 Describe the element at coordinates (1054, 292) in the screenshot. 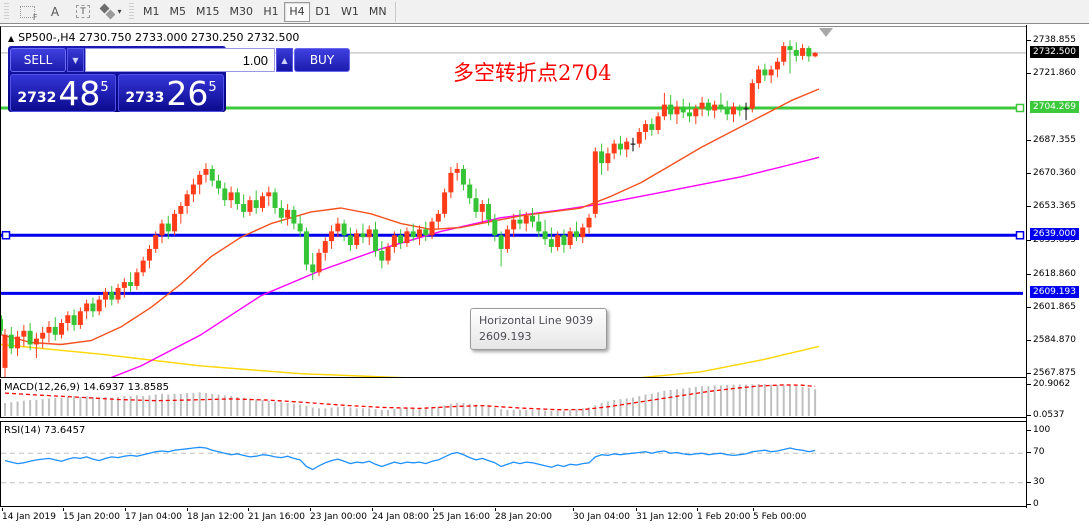

I see `price-label-boxed: 2609.193` at that location.